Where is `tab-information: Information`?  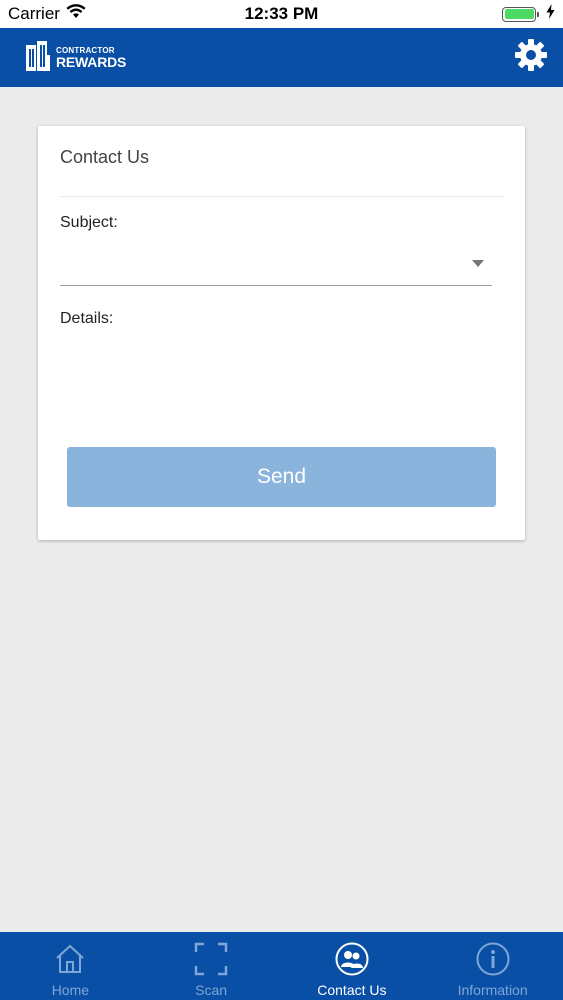
tab-information: Information is located at coordinates (492, 966).